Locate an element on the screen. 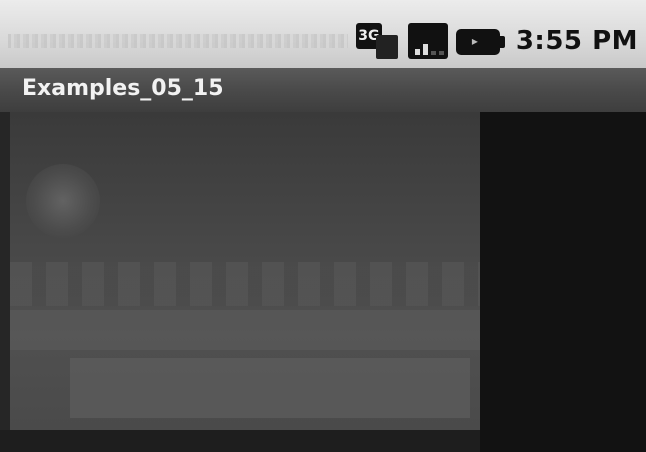  battery-icon: ▸ is located at coordinates (480, 42).